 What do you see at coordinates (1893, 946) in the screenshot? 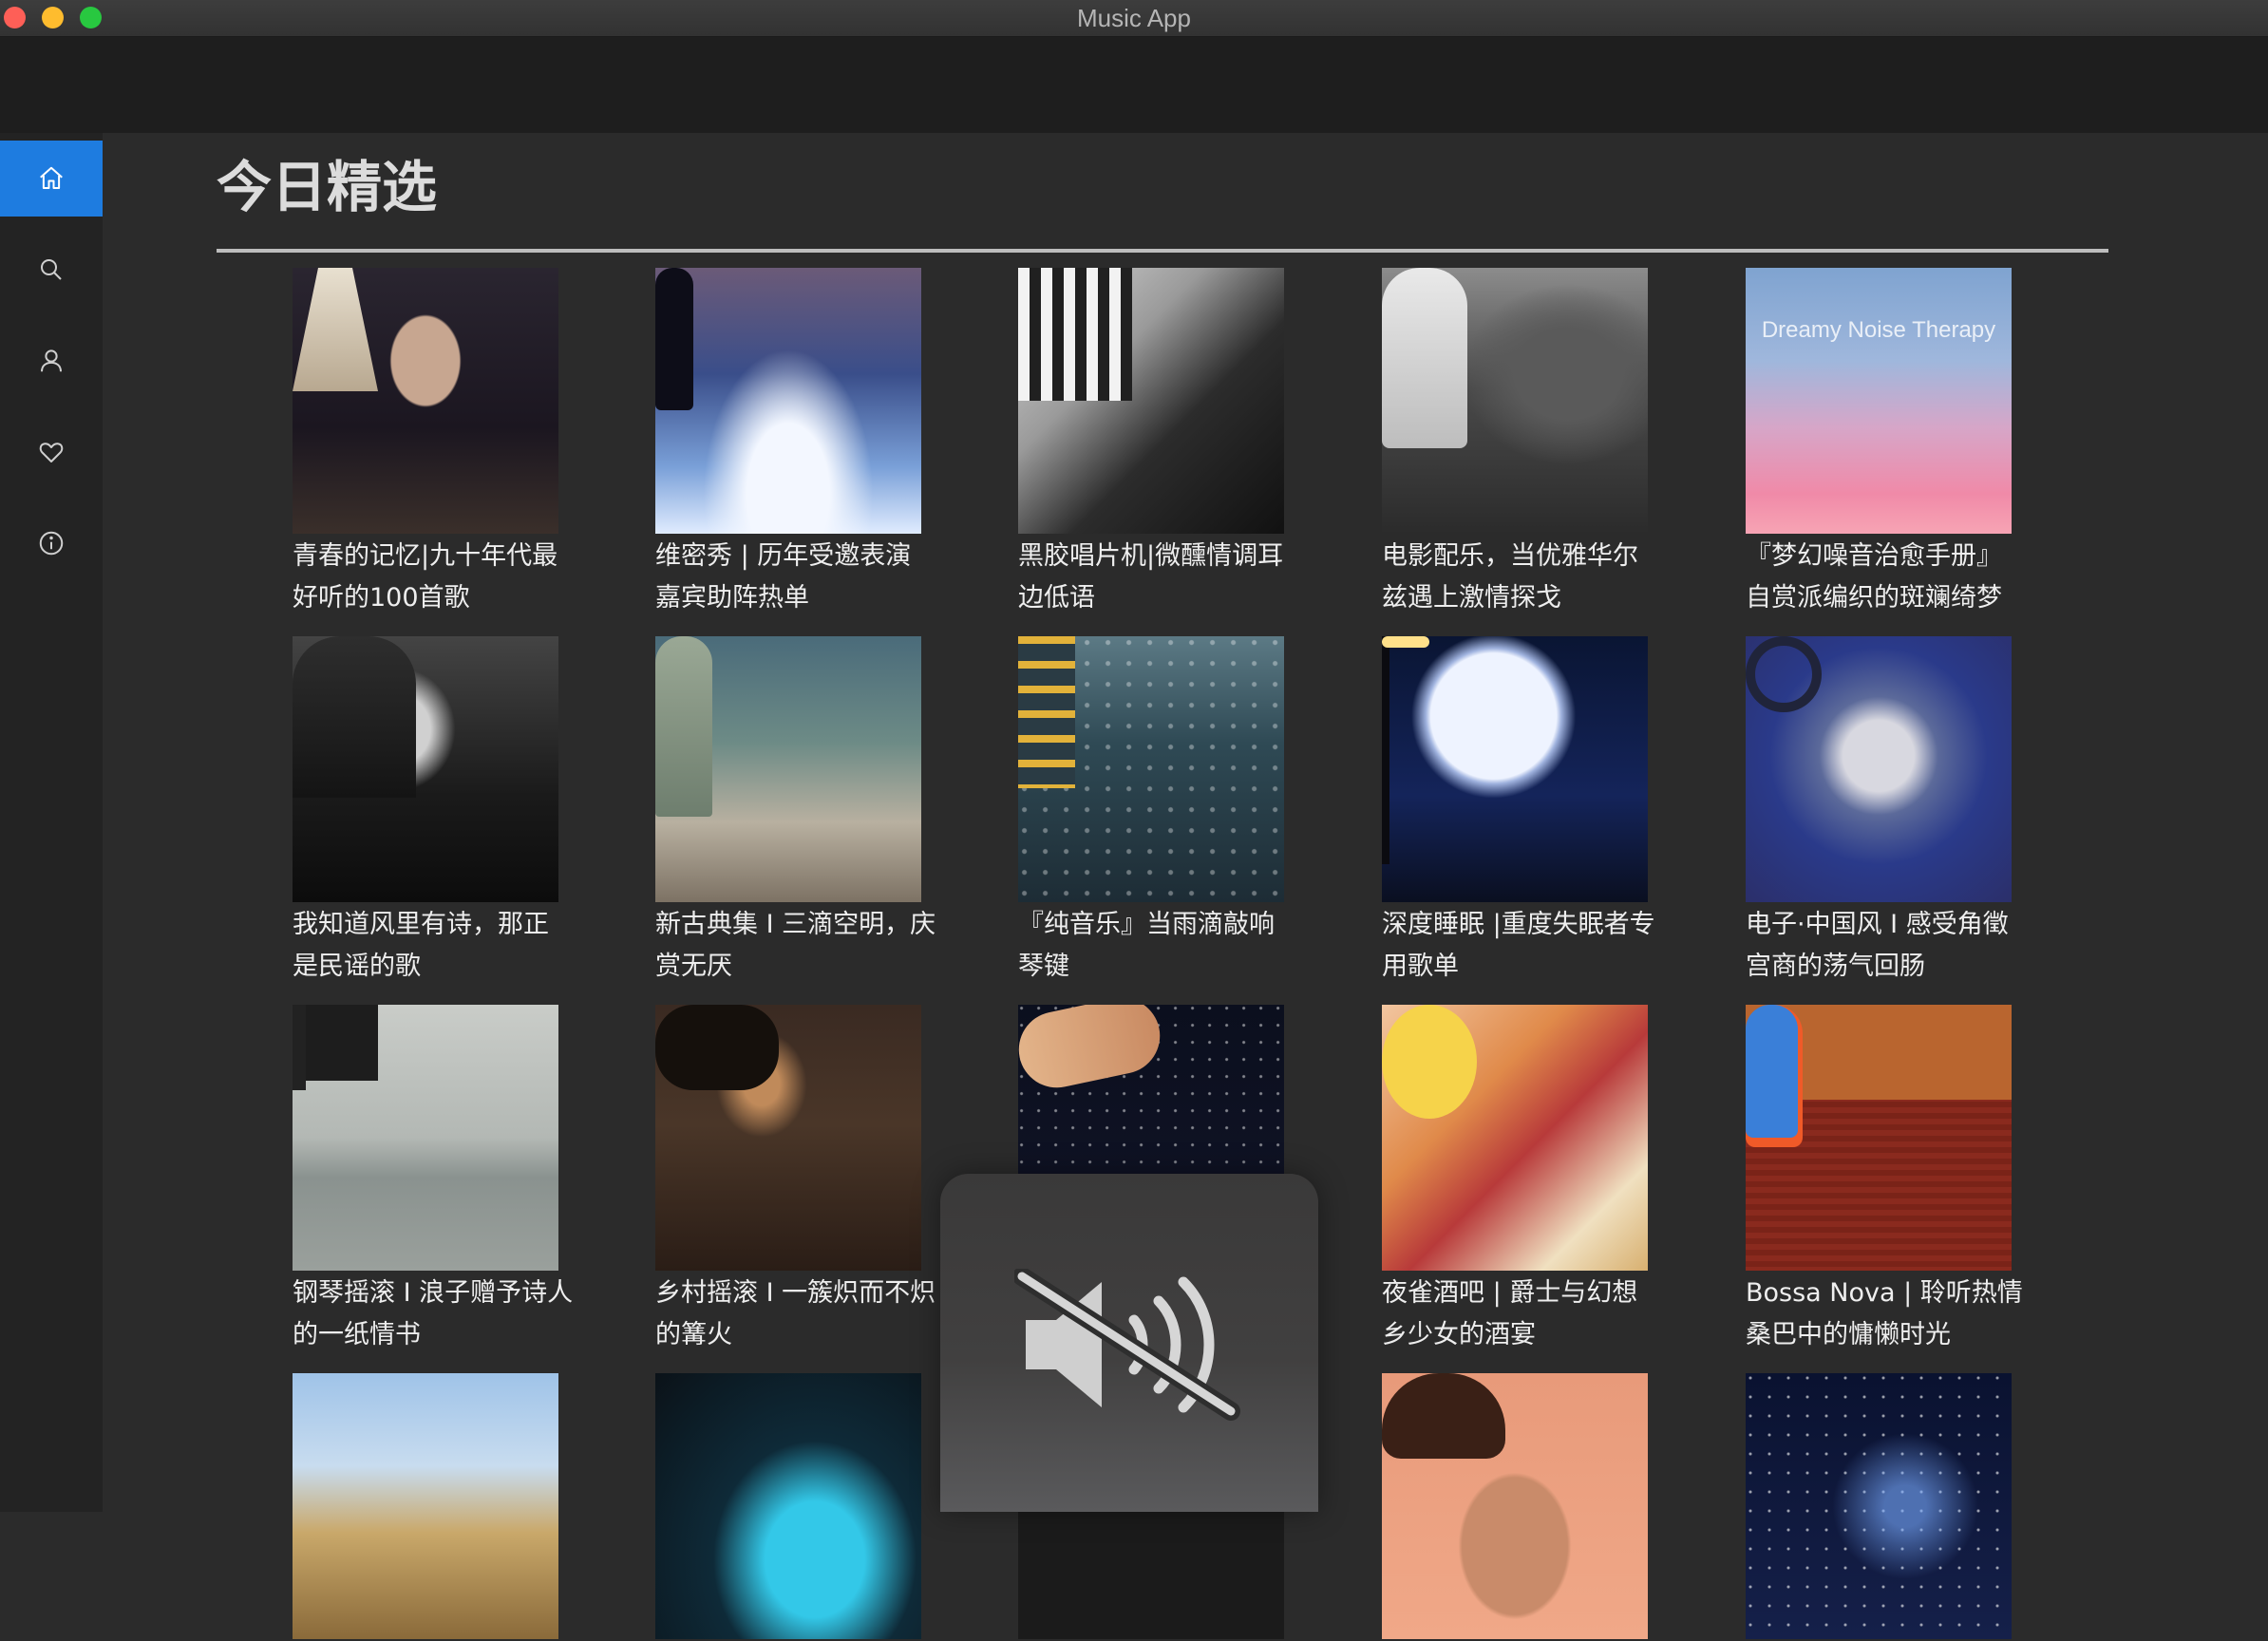
I see `playlist-title: 电子·中国风 I 感受角徵 宫商的荡气回肠` at bounding box center [1893, 946].